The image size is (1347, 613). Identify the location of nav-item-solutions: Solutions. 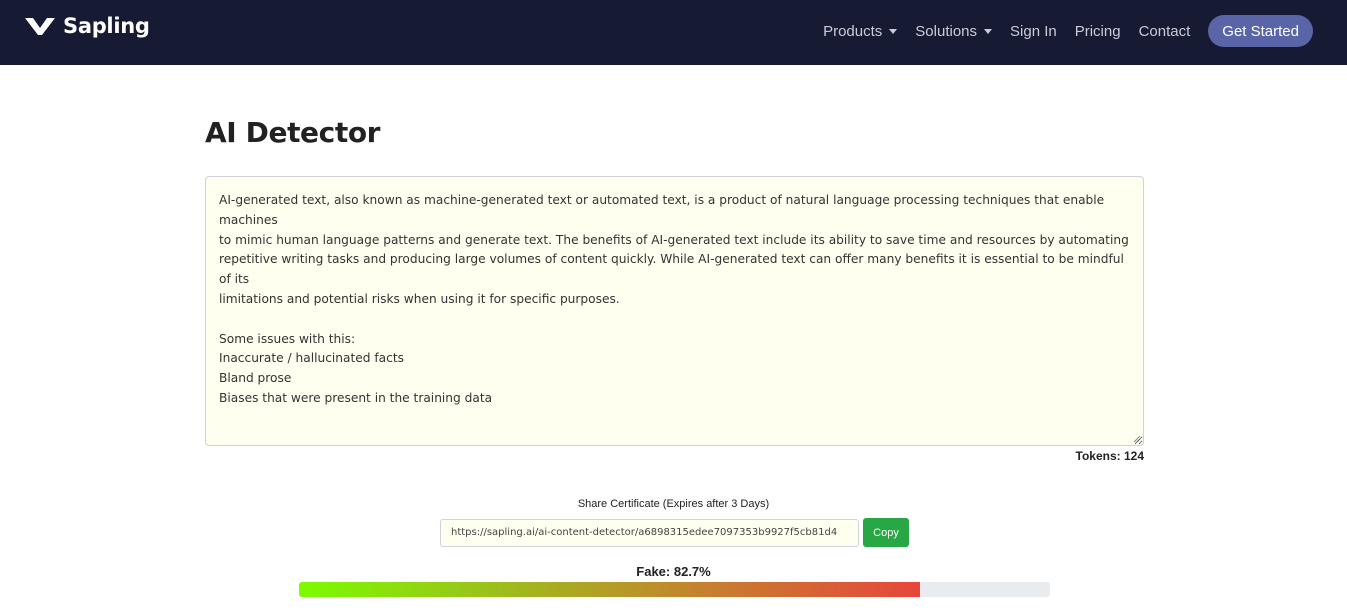
(954, 31).